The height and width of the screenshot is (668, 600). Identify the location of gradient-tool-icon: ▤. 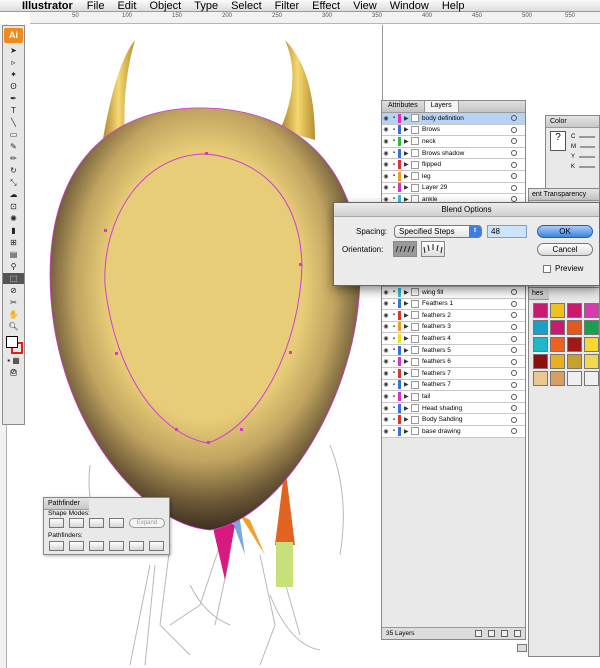
(13, 254).